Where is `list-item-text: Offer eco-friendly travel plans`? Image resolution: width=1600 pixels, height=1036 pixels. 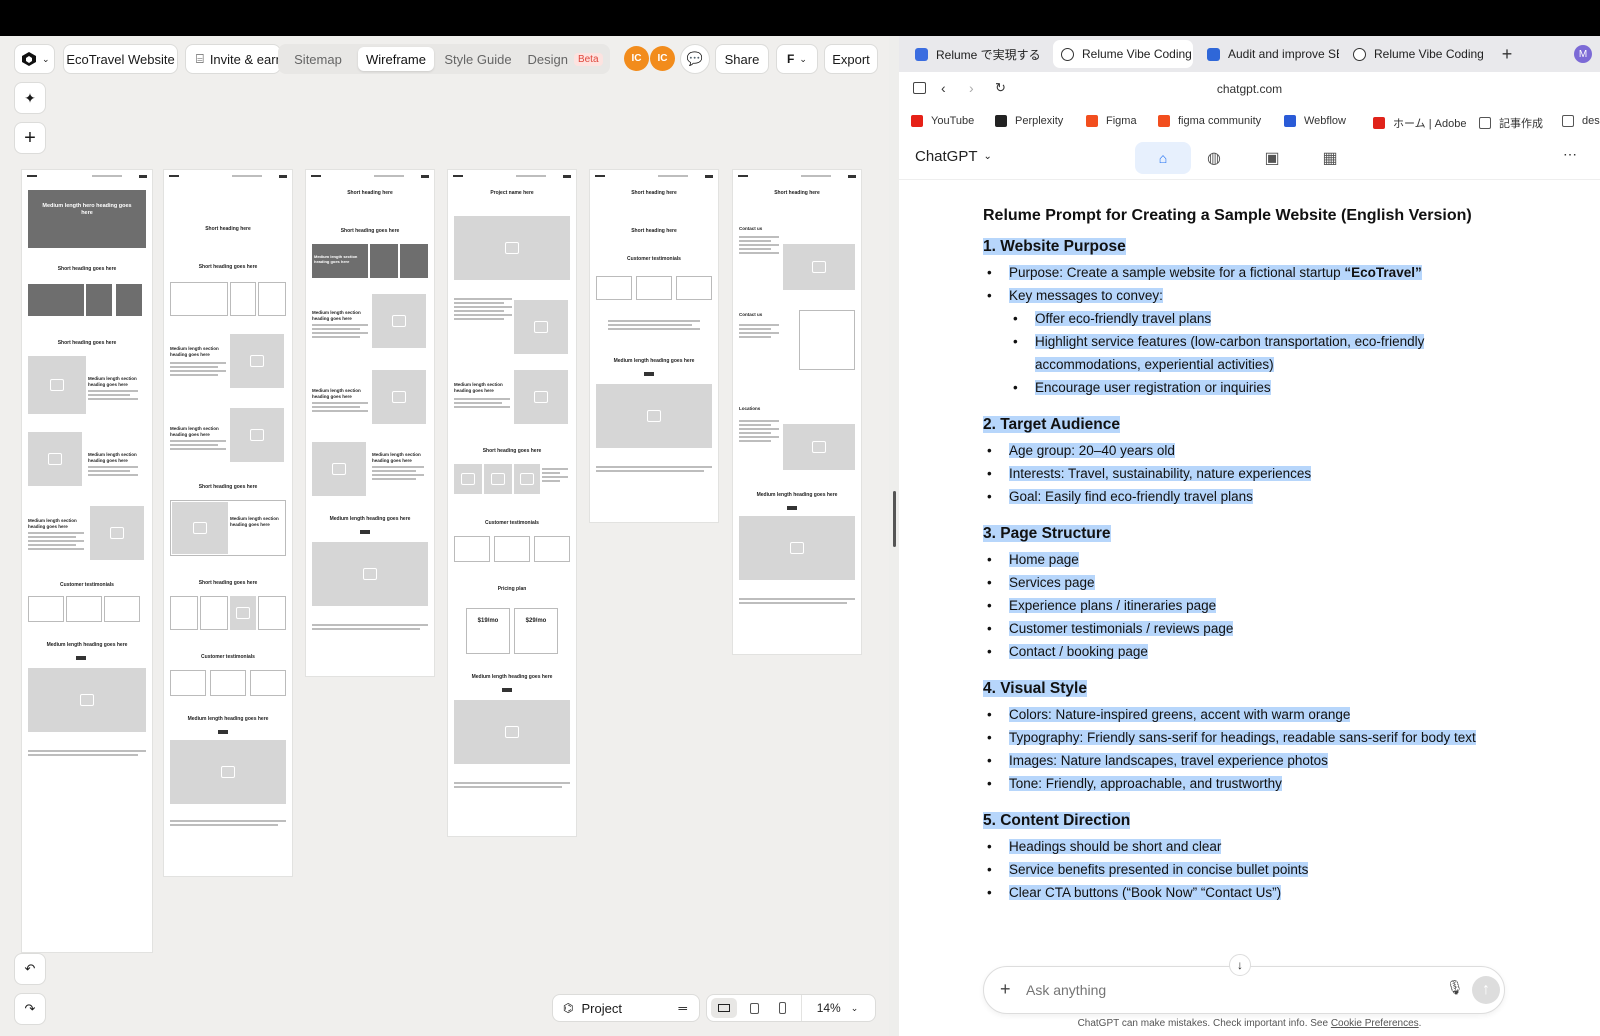 list-item-text: Offer eco-friendly travel plans is located at coordinates (1123, 318).